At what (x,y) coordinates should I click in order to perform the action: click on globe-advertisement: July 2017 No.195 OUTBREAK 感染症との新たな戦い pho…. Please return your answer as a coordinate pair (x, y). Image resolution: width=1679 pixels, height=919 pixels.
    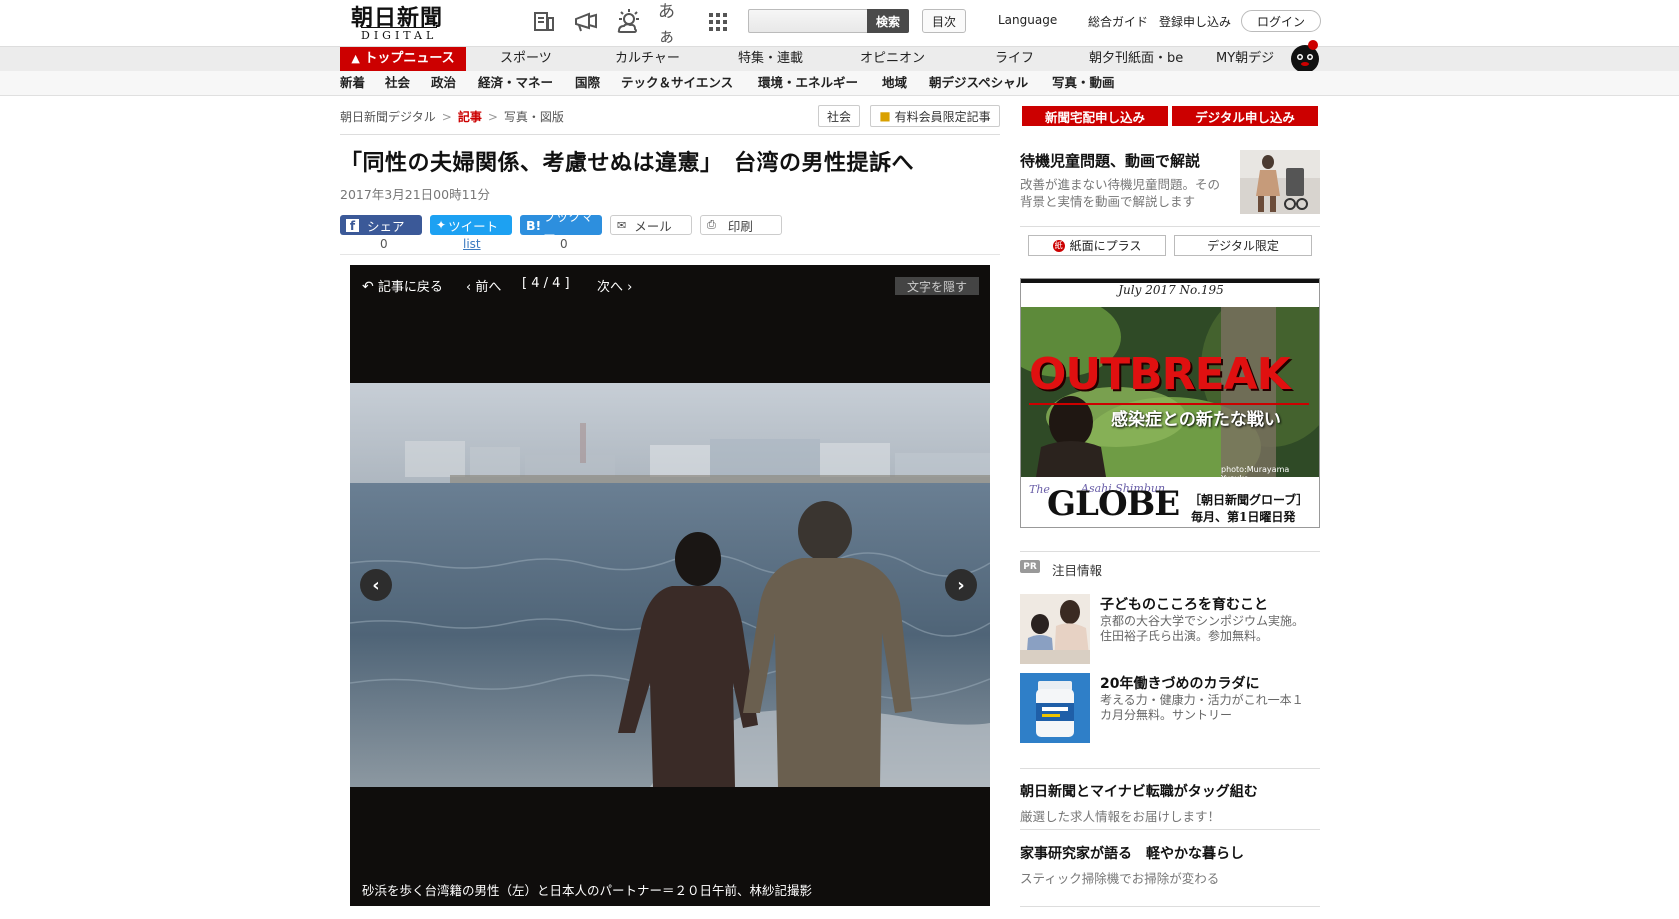
    Looking at the image, I should click on (1170, 403).